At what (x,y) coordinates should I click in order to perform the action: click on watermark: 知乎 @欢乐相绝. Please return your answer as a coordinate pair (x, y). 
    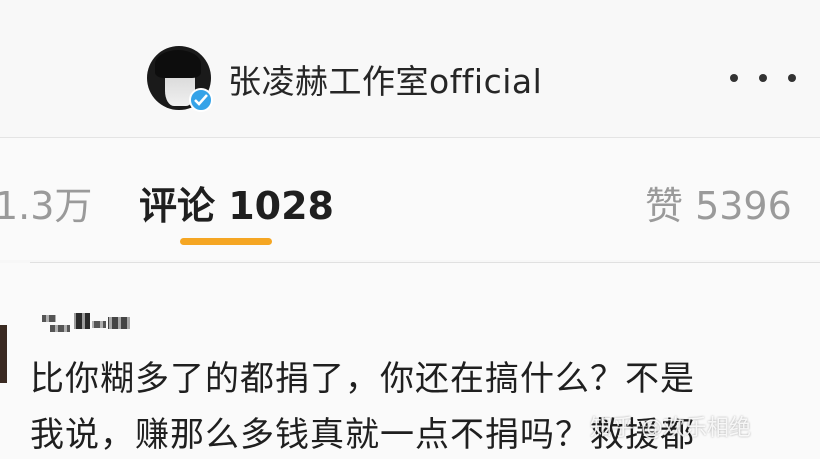
    Looking at the image, I should click on (670, 428).